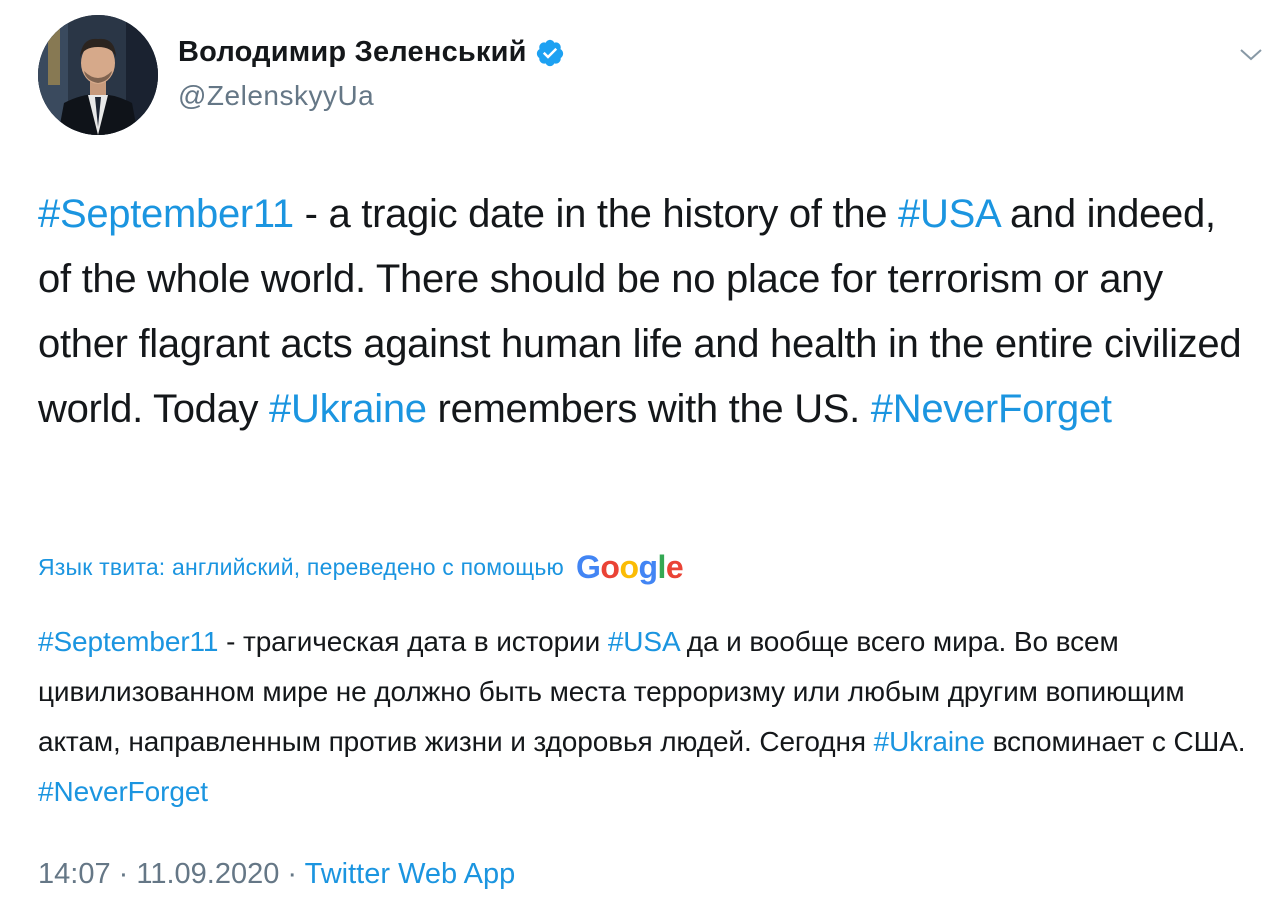  I want to click on author-name: Володимир Зеленський, so click(352, 52).